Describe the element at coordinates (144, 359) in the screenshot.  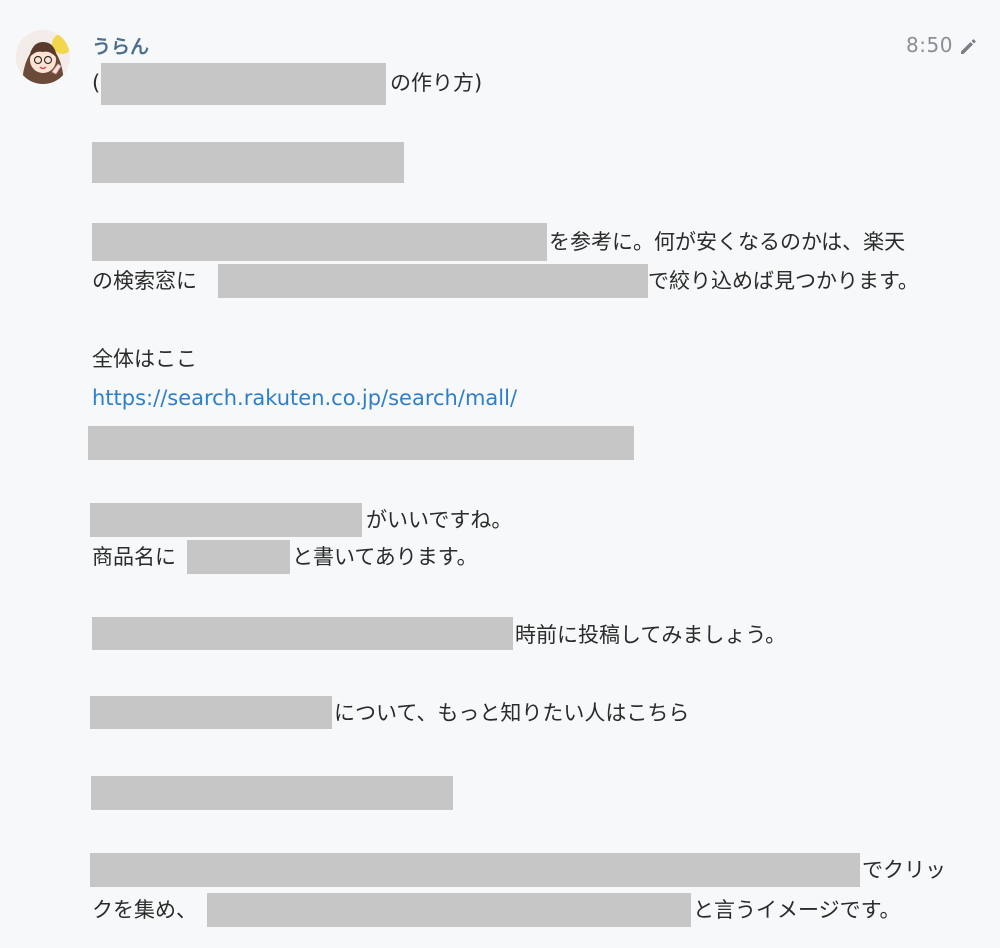
I see `text-line-5: 全体はここ` at that location.